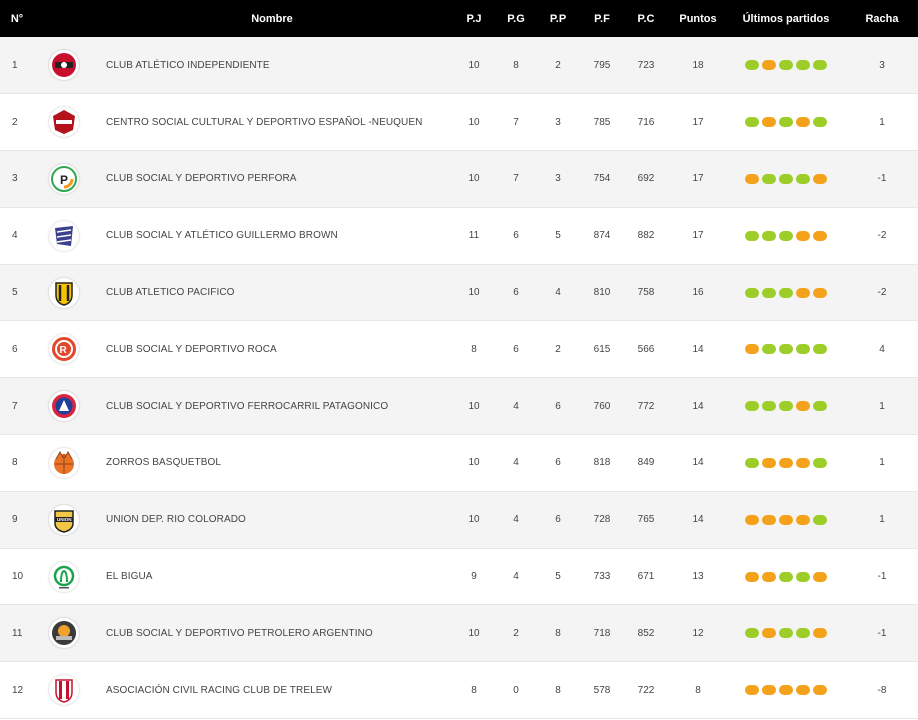  I want to click on row-pj: 8, so click(474, 349).